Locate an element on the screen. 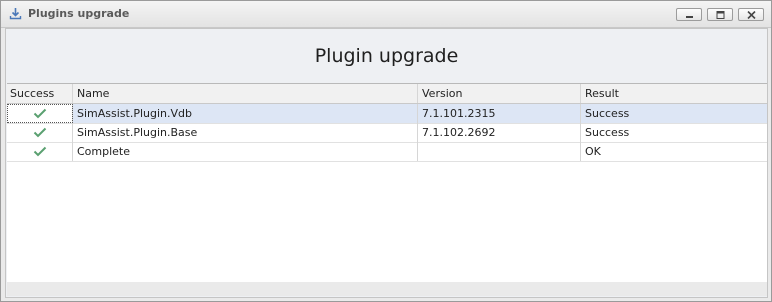 Image resolution: width=772 pixels, height=302 pixels. title-bar: Plugins upgrade is located at coordinates (386, 14).